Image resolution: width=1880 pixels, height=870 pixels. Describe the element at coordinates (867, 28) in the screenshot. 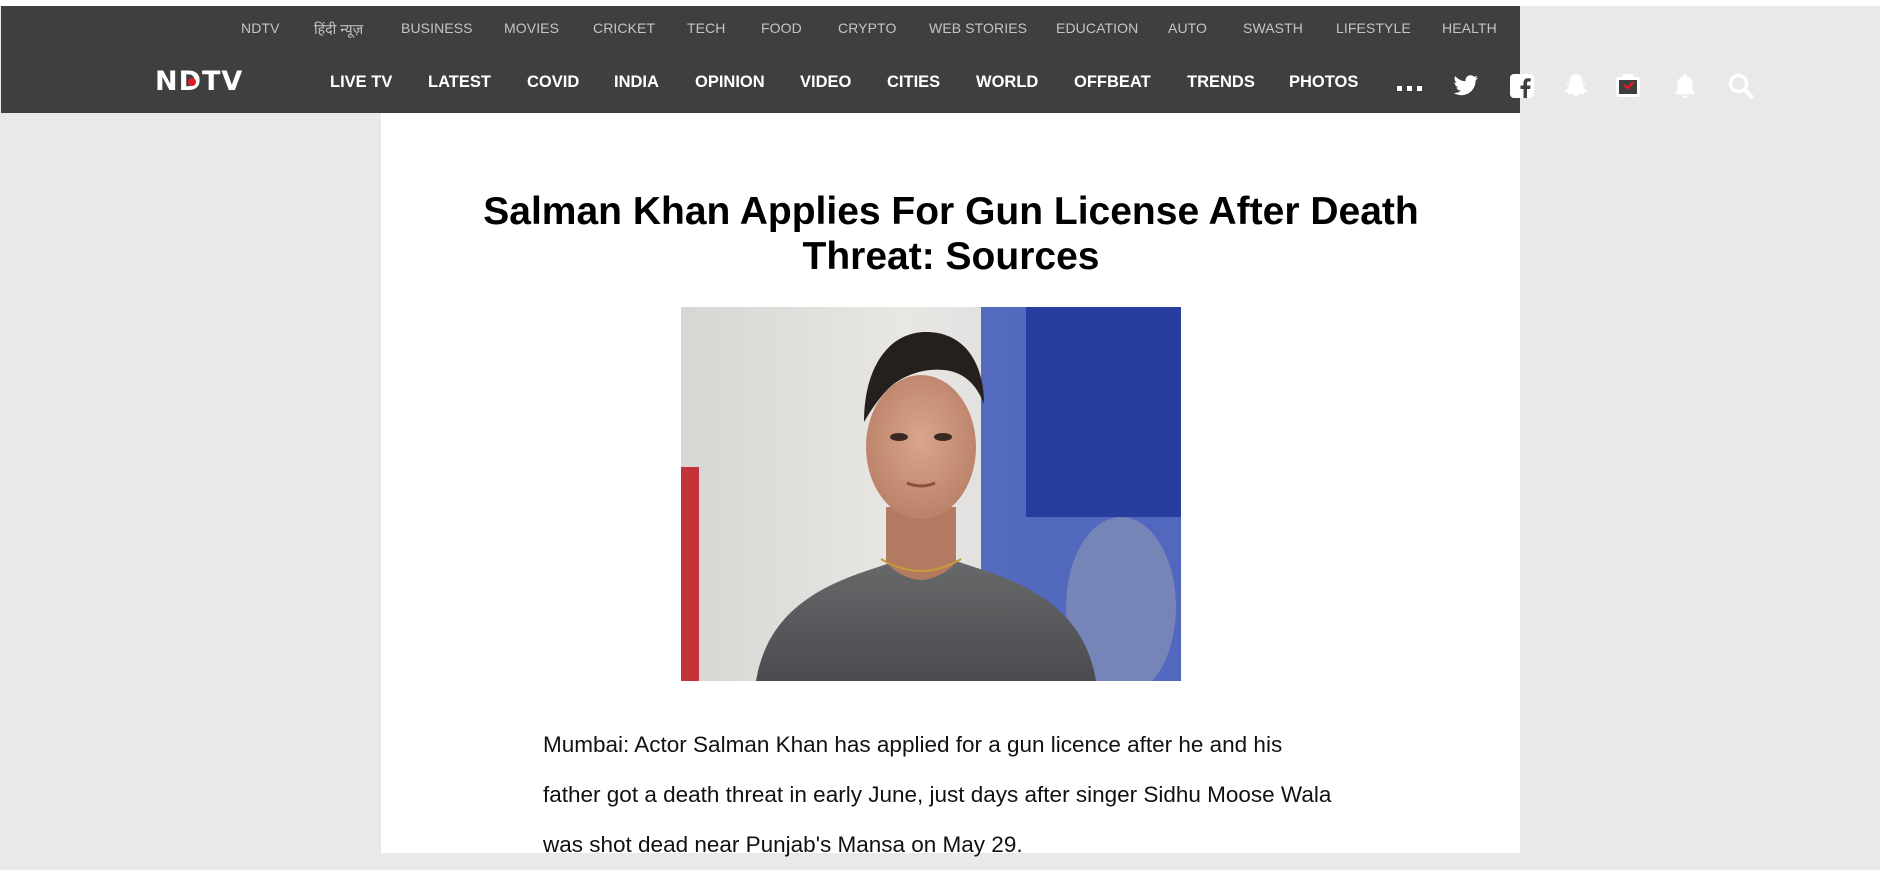

I see `subnav-item-crypto: CRYPTO` at that location.